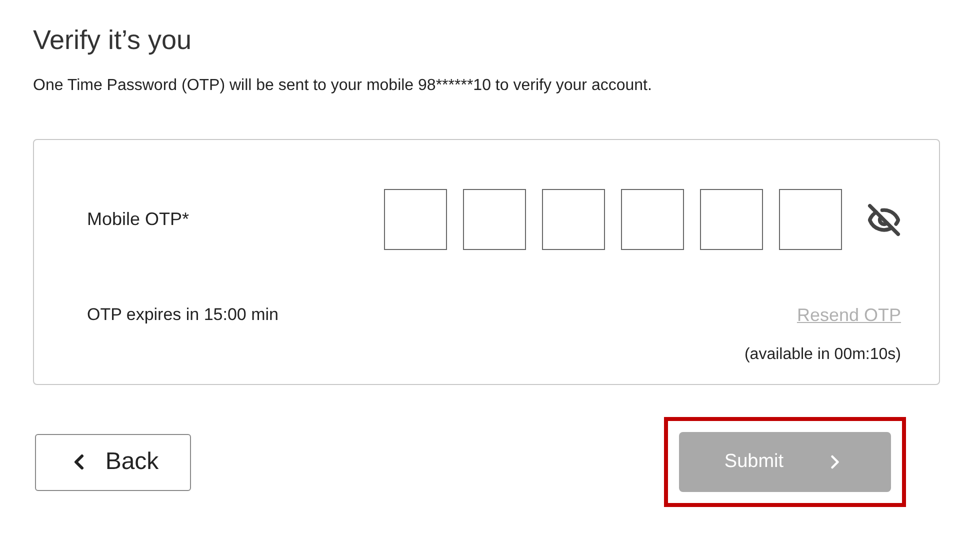  Describe the element at coordinates (182, 315) in the screenshot. I see `expiry-text: OTP expires in 15:00 min` at that location.